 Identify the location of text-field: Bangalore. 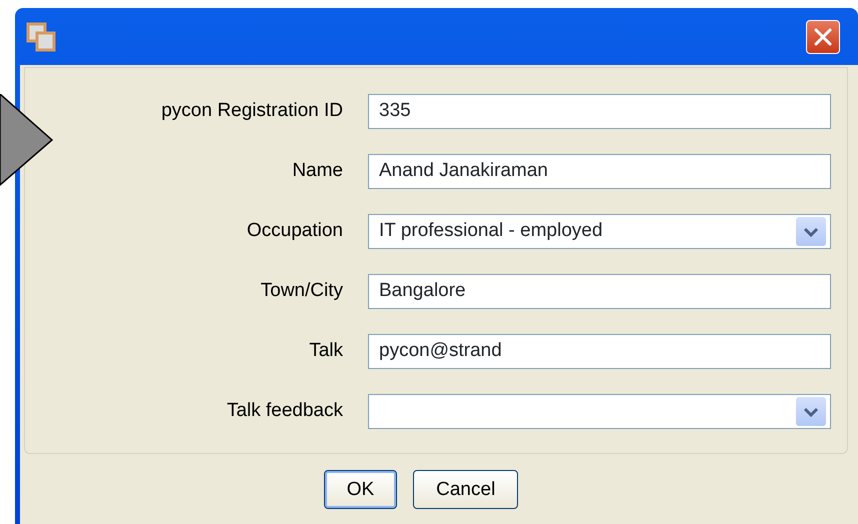
(599, 291).